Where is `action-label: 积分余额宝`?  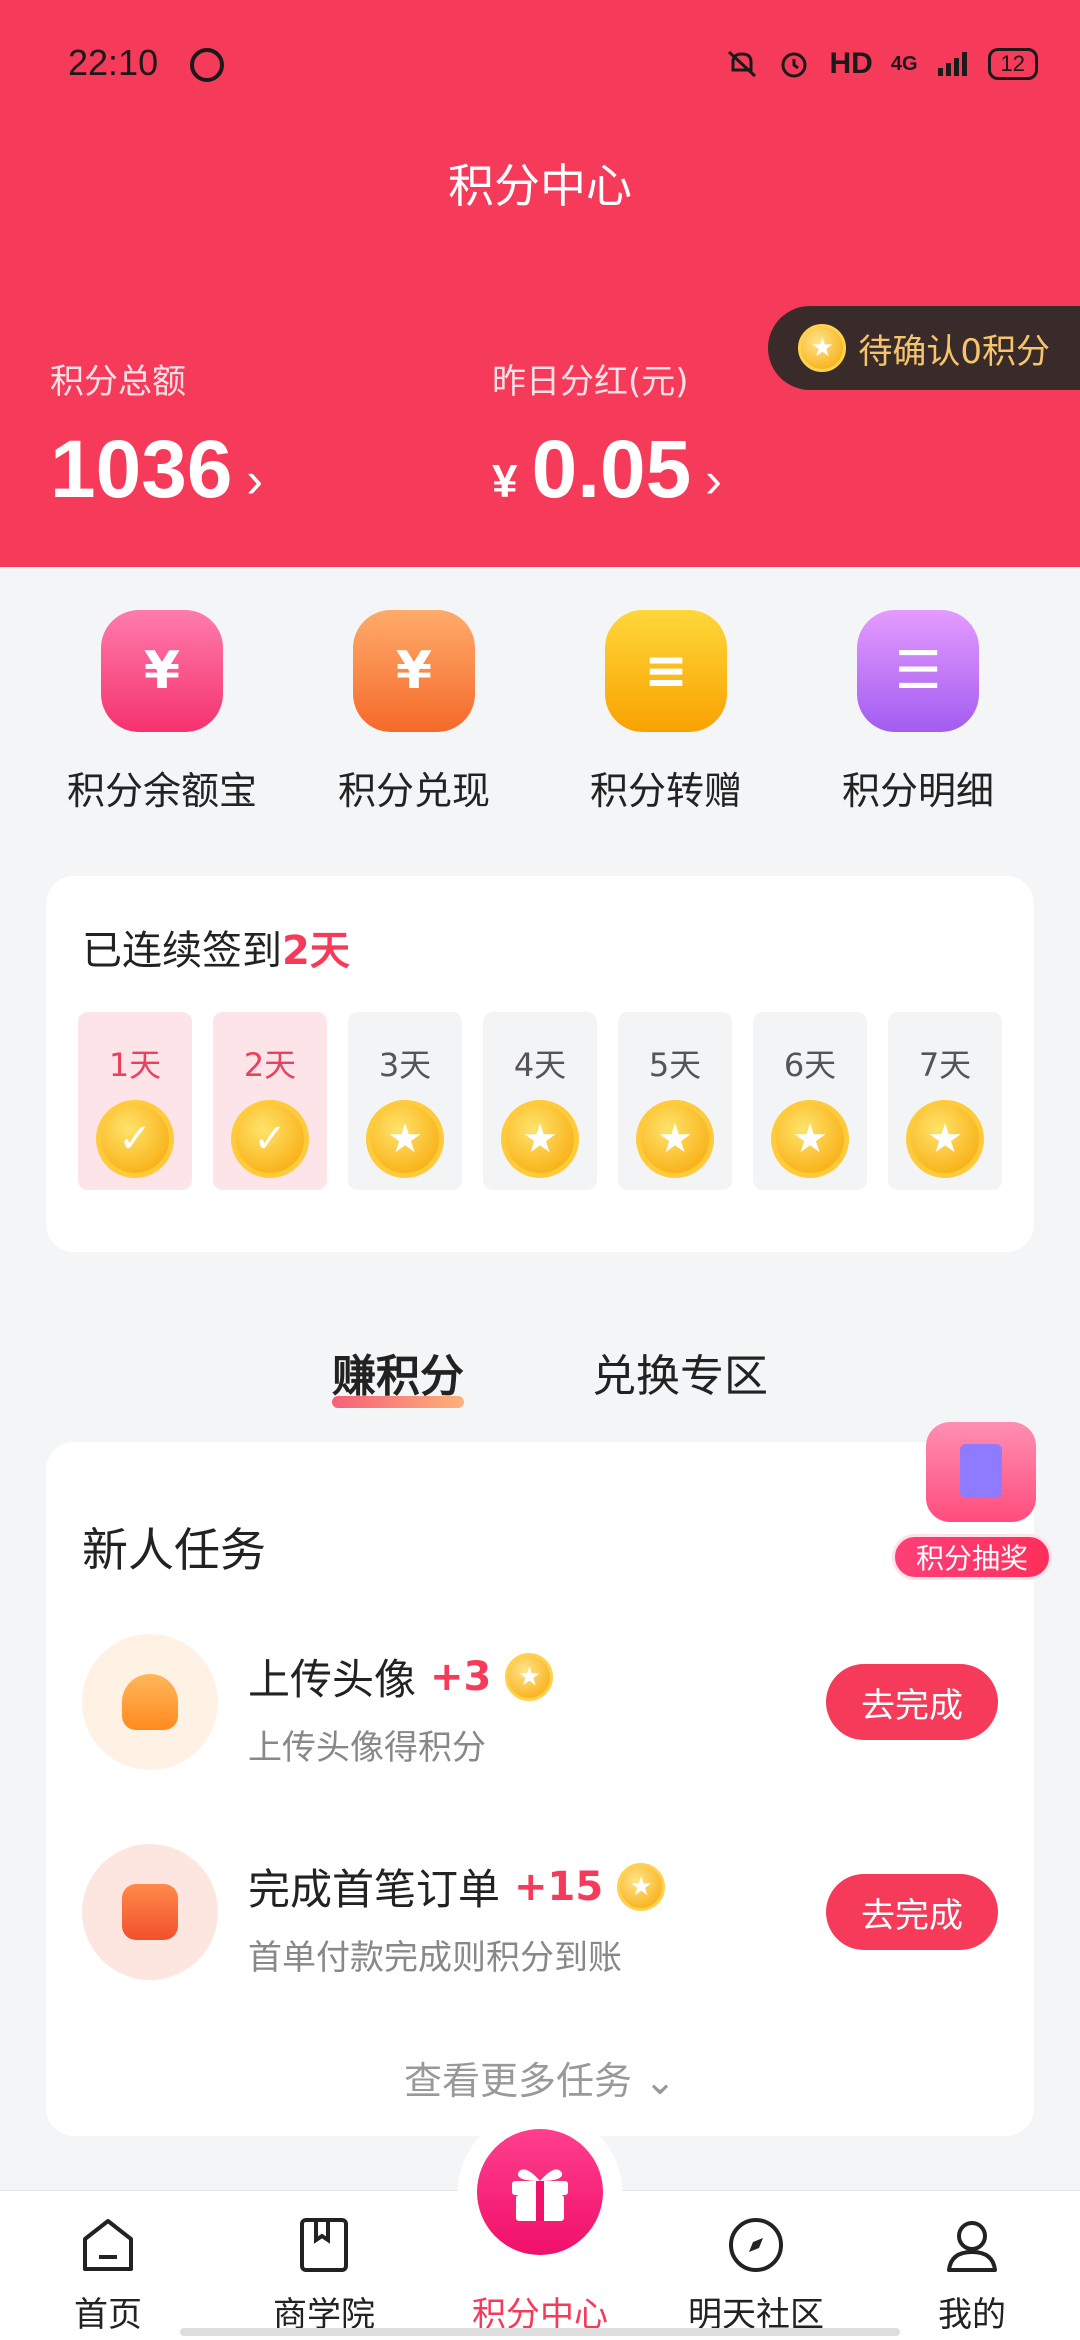 action-label: 积分余额宝 is located at coordinates (161, 791).